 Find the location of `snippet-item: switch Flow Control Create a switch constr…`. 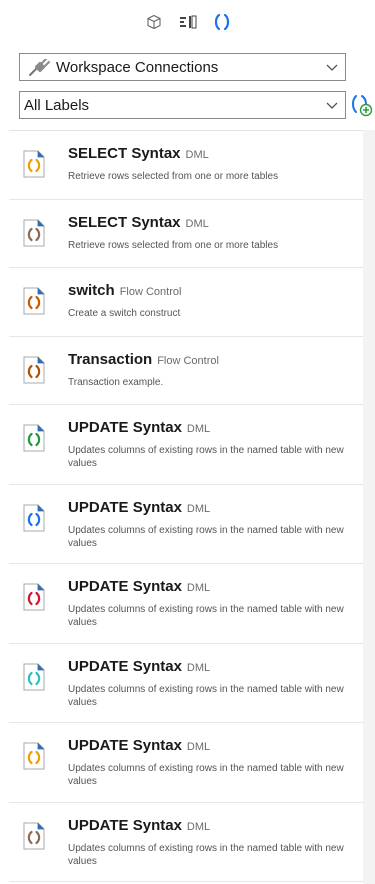

snippet-item: switch Flow Control Create a switch constr… is located at coordinates (186, 302).